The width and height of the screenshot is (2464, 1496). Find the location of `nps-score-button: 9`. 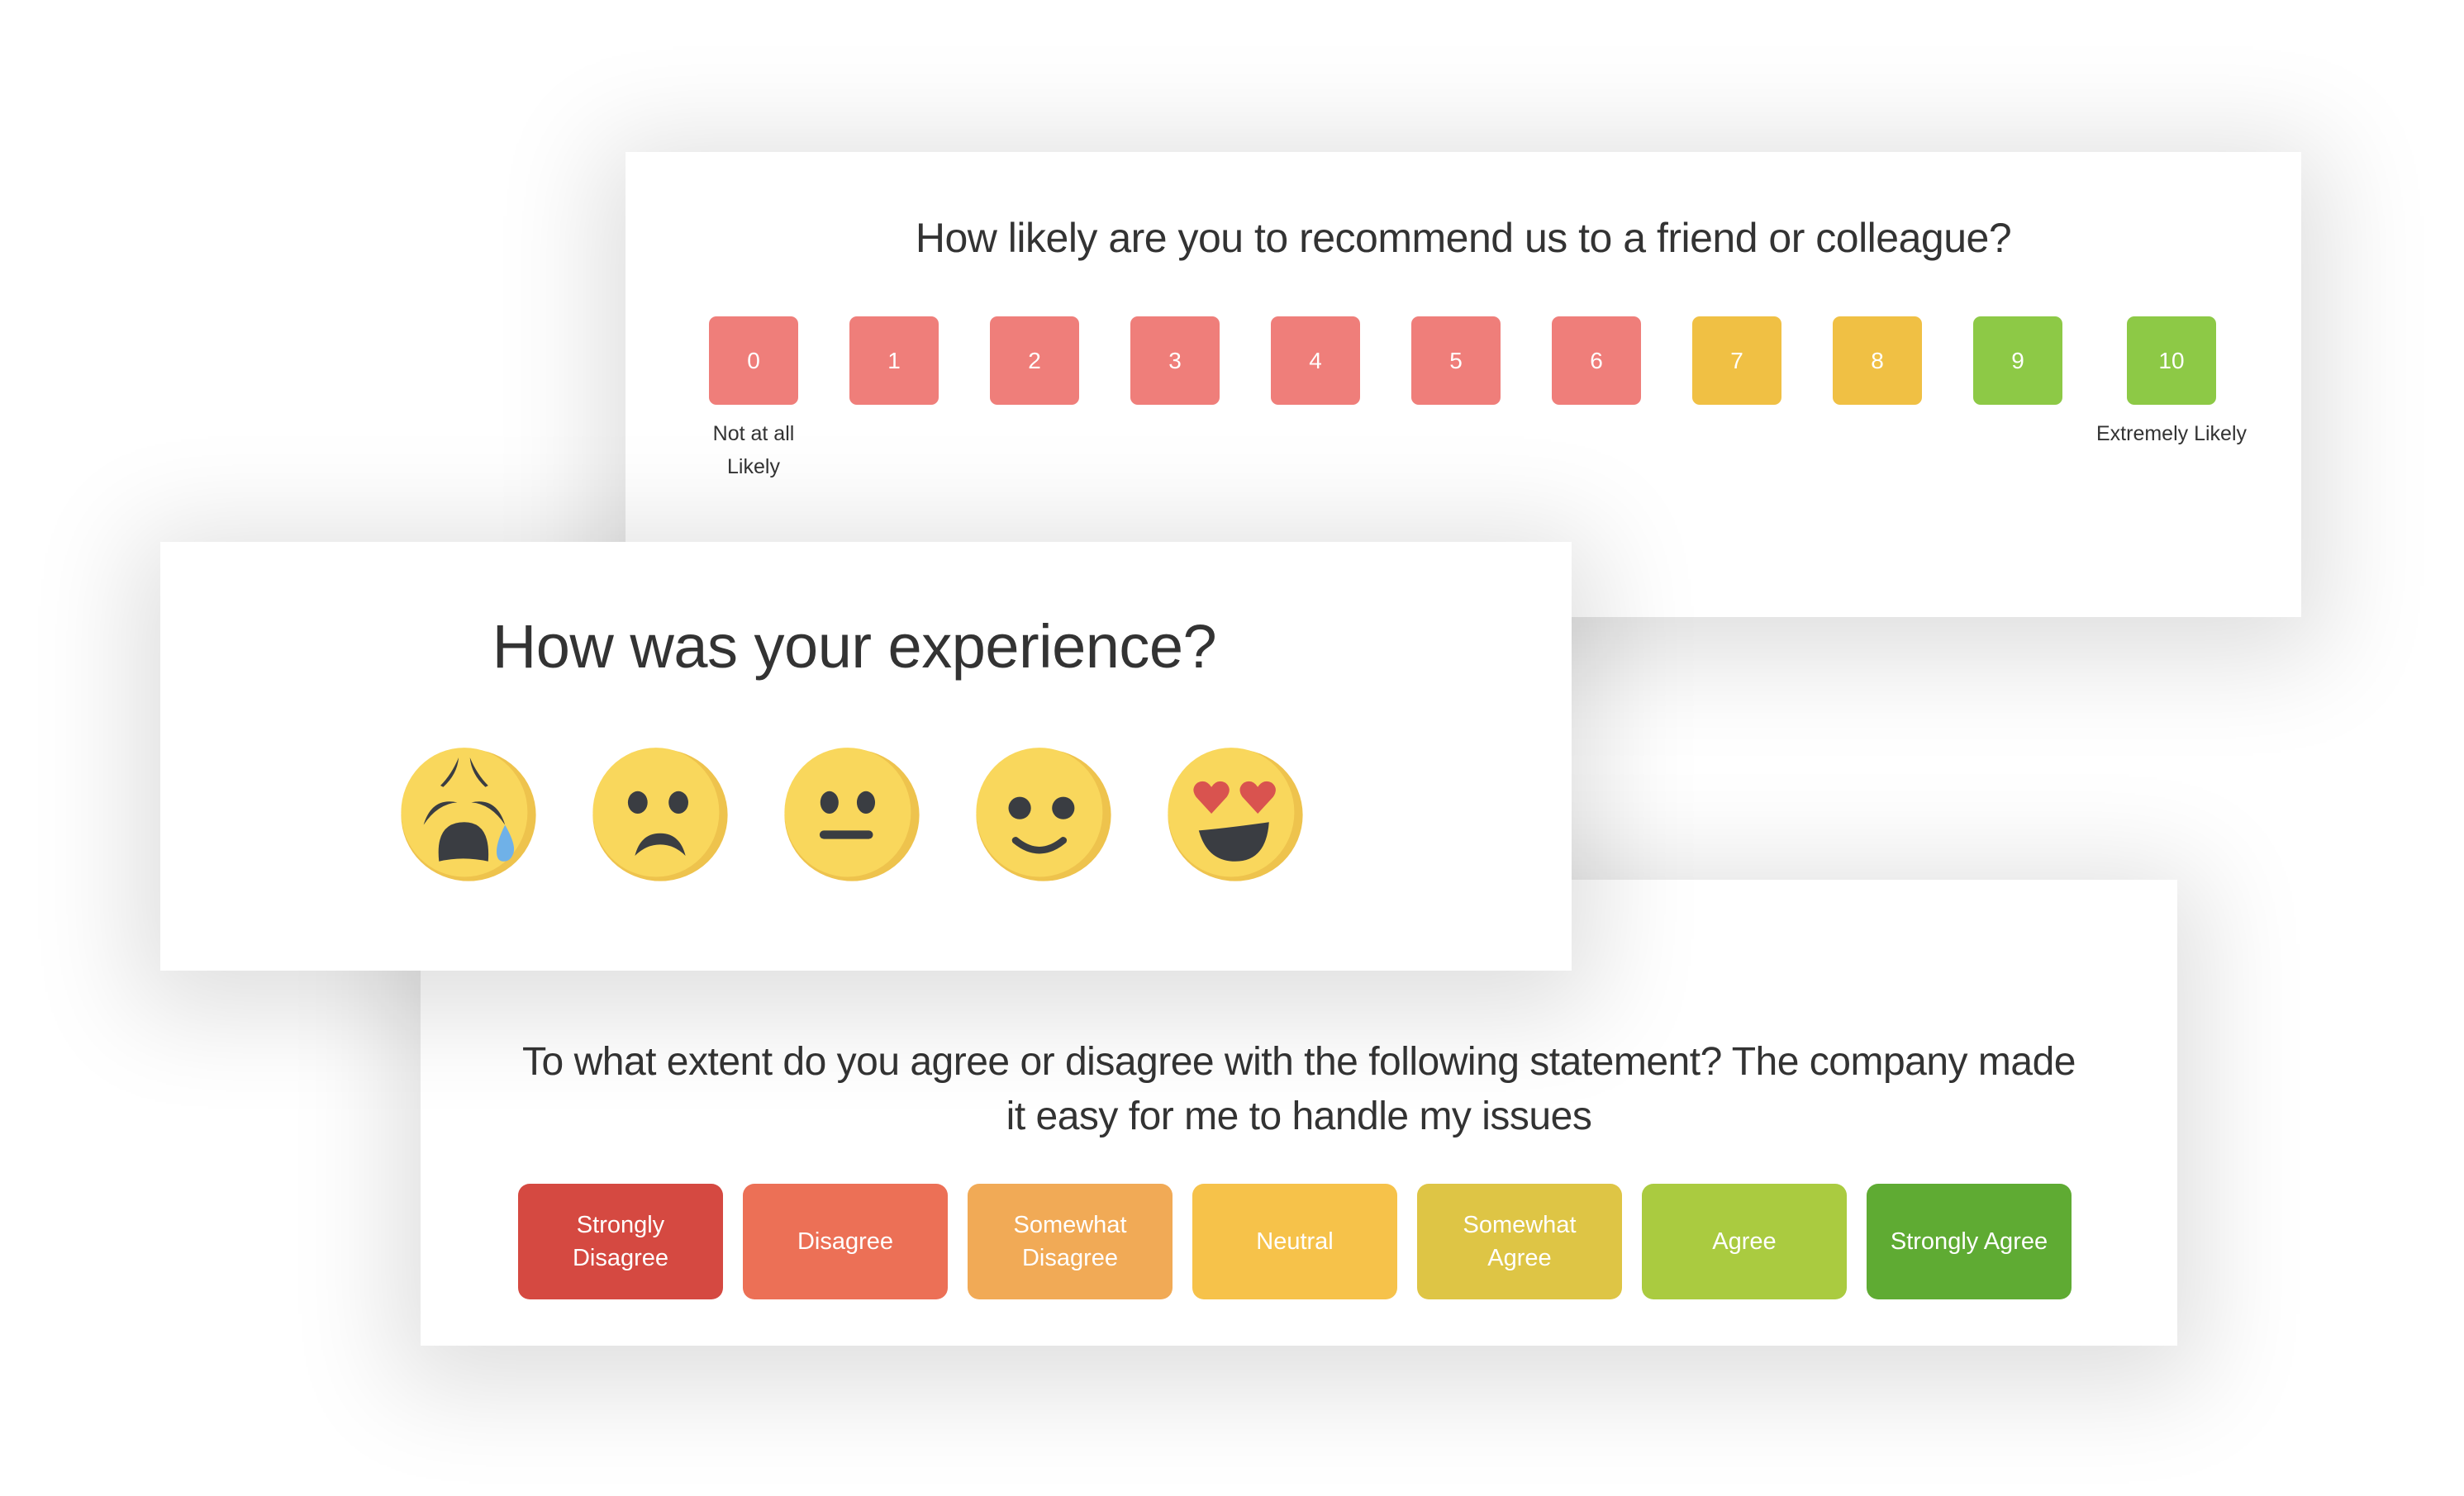

nps-score-button: 9 is located at coordinates (2017, 360).